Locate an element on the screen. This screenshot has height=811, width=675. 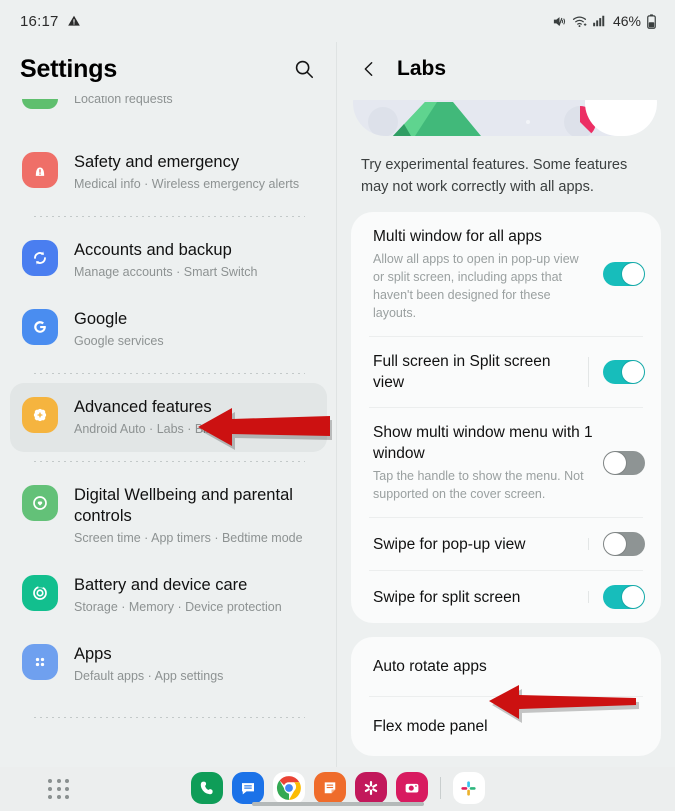
setting-row-swipe-for-pop-up-view: Swipe for pop-up view is located at coordinates (506, 544).